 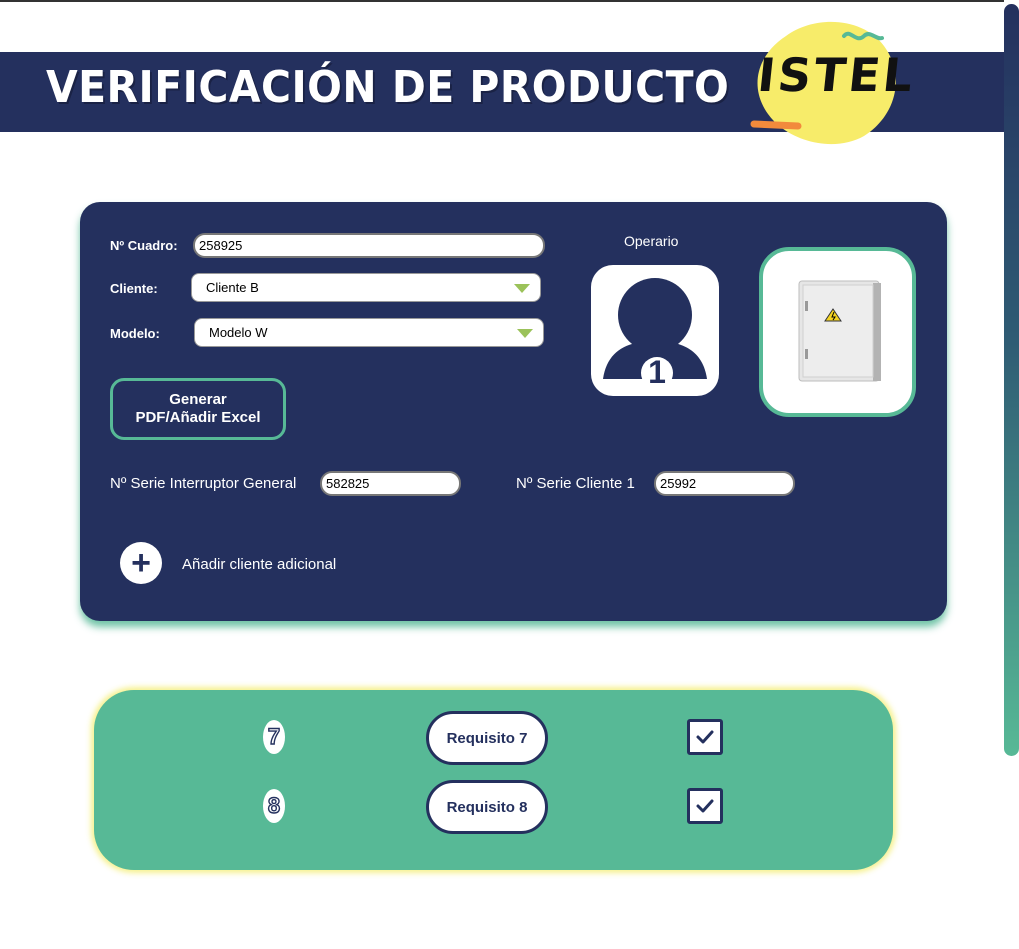 What do you see at coordinates (651, 241) in the screenshot?
I see `operator-title: Operario` at bounding box center [651, 241].